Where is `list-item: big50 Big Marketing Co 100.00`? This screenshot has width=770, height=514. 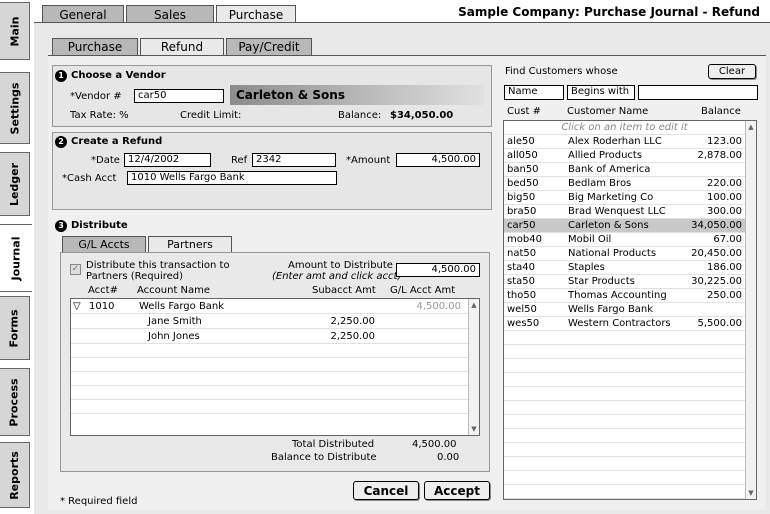
list-item: big50 Big Marketing Co 100.00 is located at coordinates (630, 198).